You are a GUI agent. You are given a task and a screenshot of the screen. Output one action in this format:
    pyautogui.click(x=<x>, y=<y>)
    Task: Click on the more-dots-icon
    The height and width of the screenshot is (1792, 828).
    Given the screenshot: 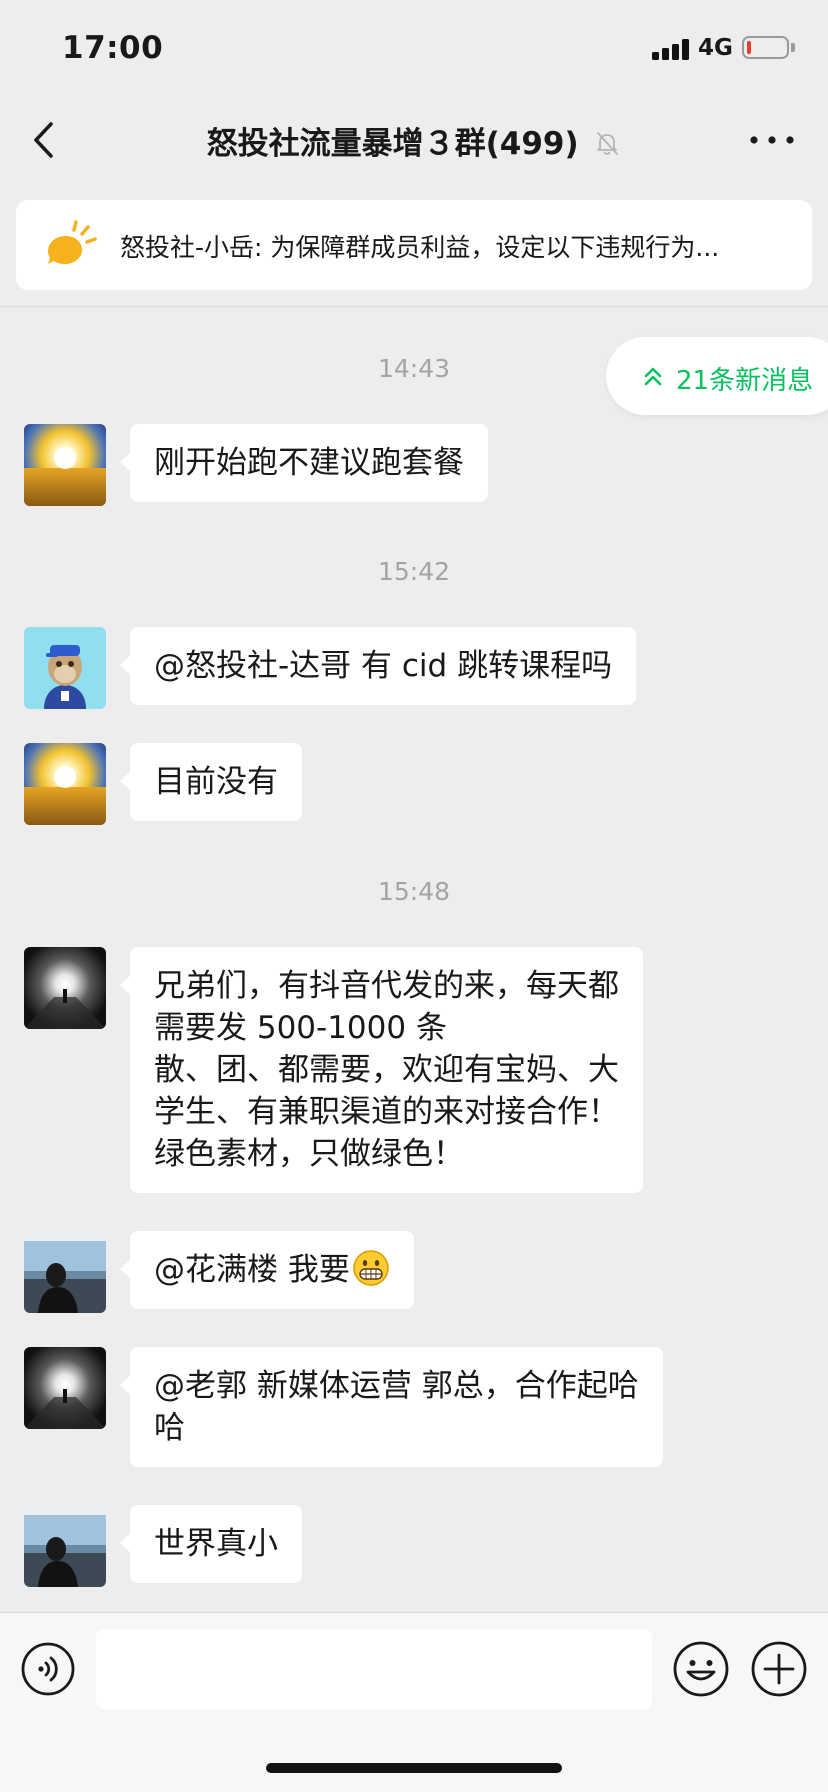 What is the action you would take?
    pyautogui.click(x=772, y=140)
    